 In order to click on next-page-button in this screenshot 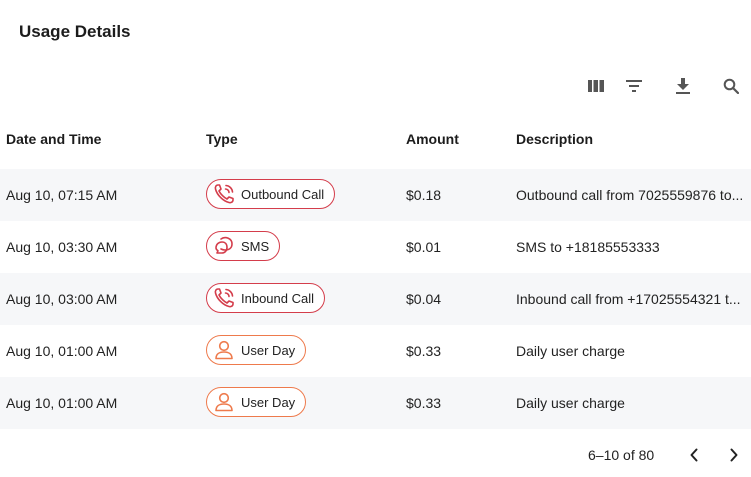, I will do `click(734, 455)`.